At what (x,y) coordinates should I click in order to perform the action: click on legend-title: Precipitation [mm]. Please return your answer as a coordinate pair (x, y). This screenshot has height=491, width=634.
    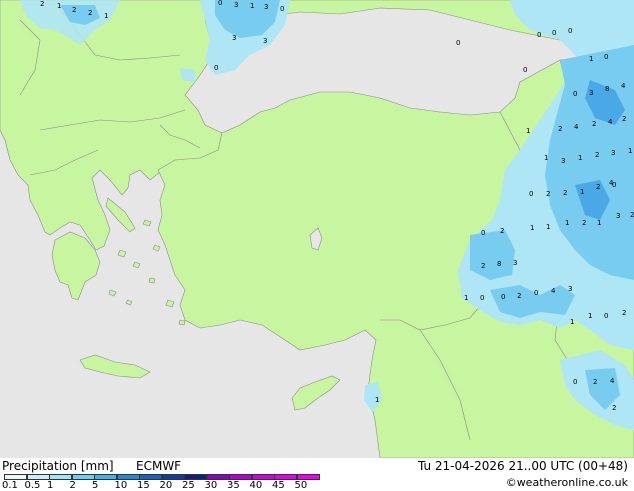
    Looking at the image, I should click on (58, 466).